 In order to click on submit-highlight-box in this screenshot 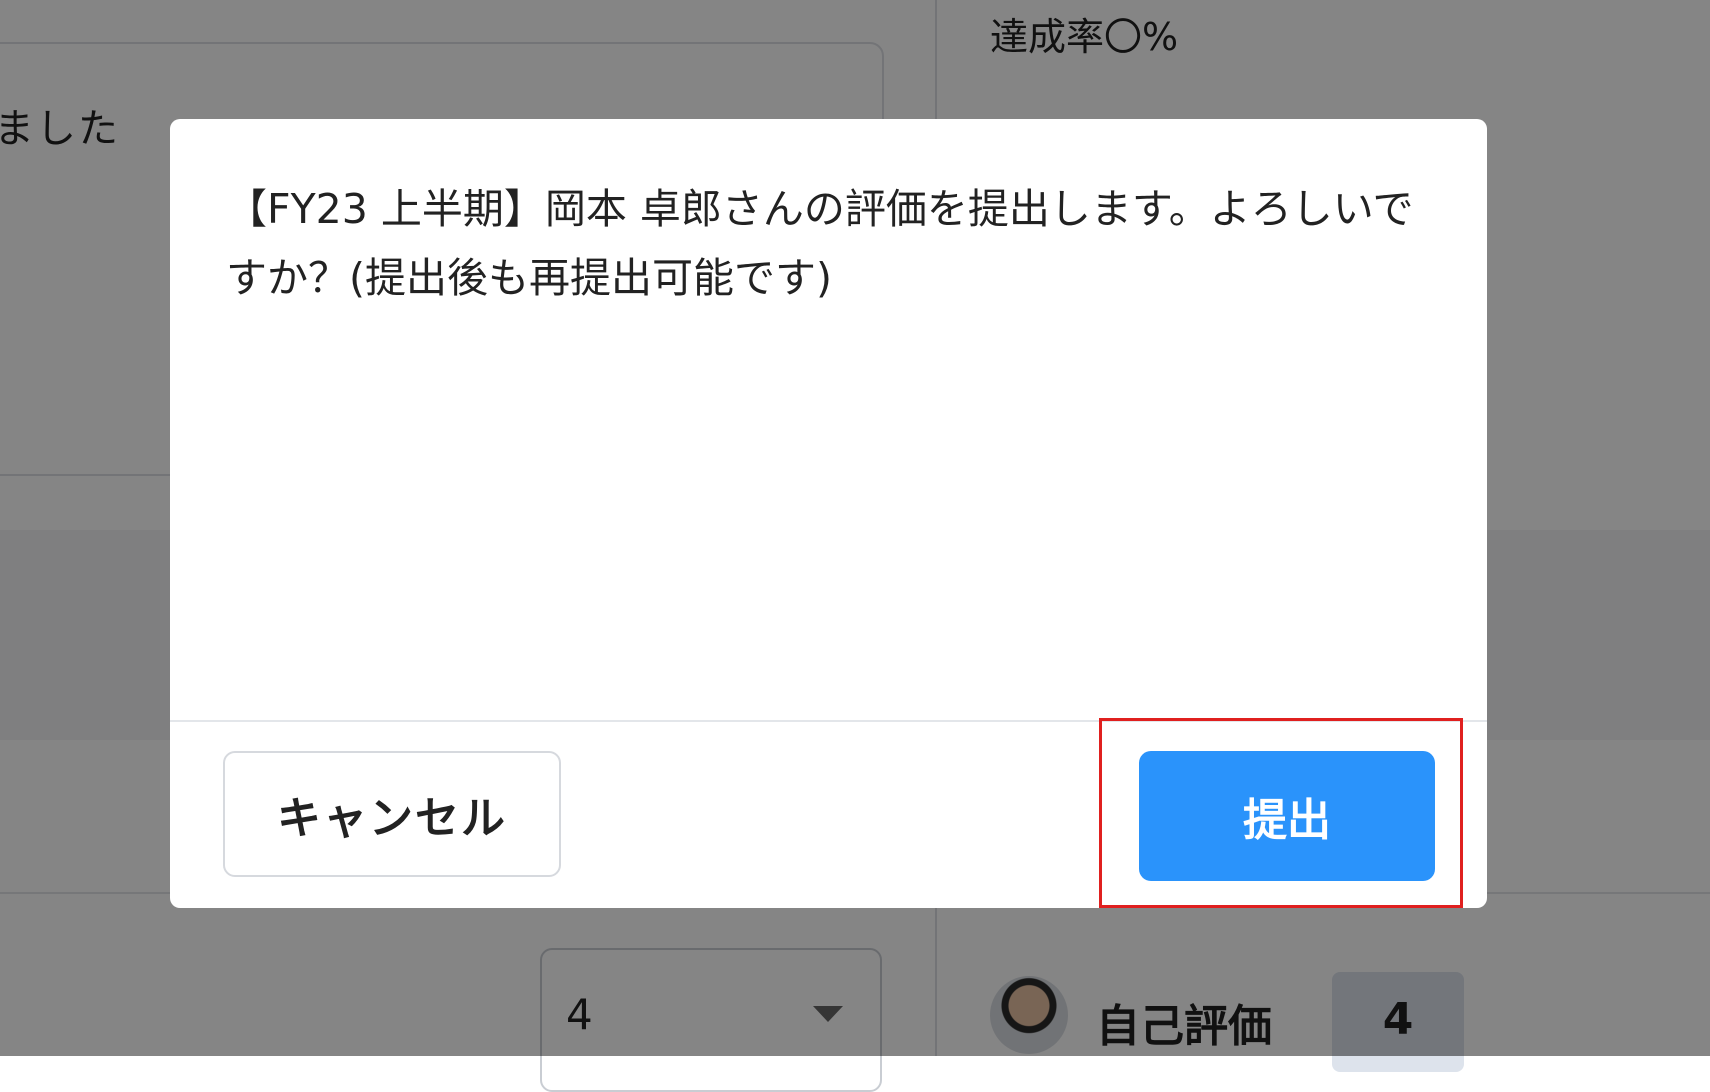, I will do `click(1281, 813)`.